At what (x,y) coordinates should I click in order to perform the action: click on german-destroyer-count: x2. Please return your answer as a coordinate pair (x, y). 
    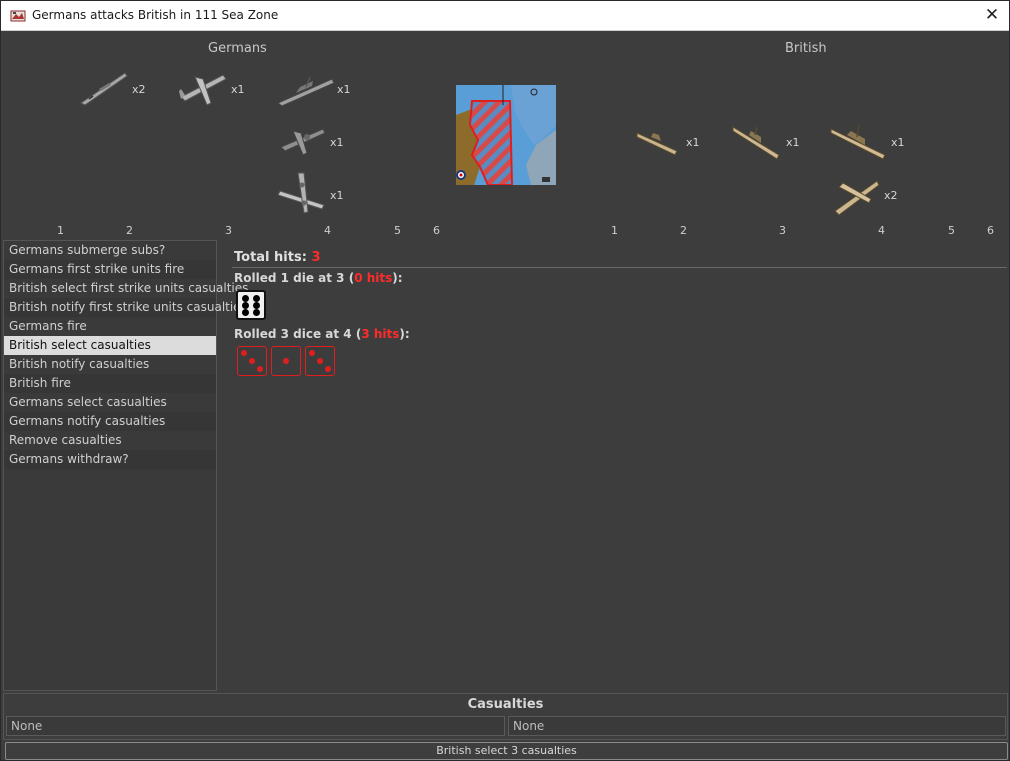
    Looking at the image, I should click on (139, 89).